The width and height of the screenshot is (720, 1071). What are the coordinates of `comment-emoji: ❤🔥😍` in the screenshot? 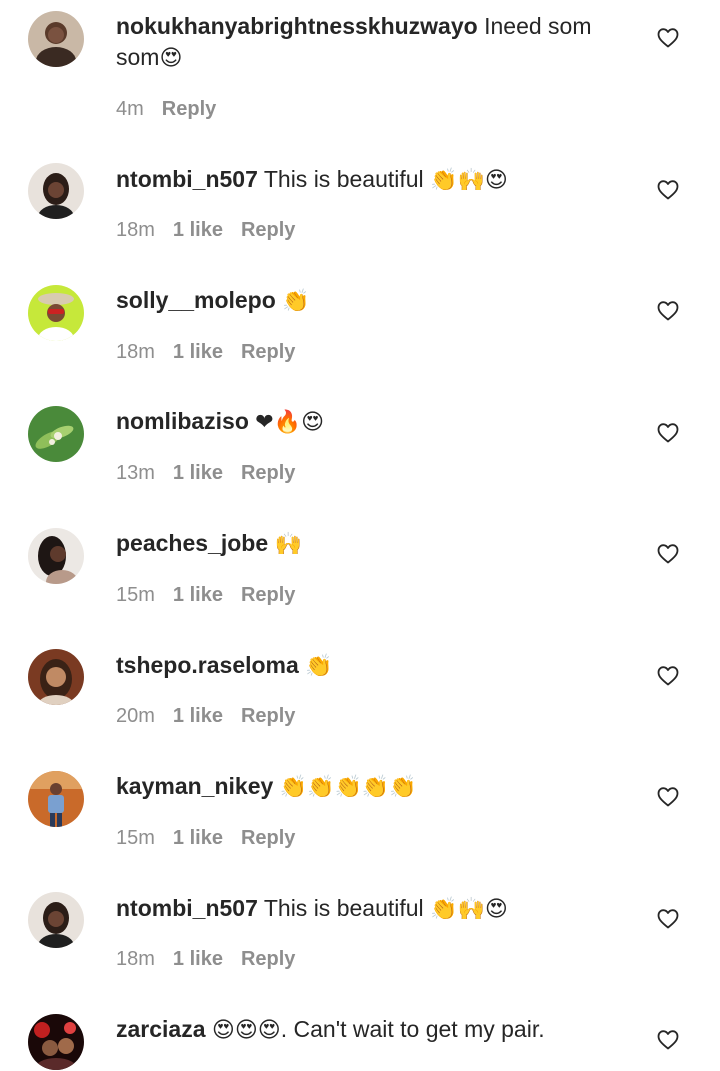 It's located at (290, 422).